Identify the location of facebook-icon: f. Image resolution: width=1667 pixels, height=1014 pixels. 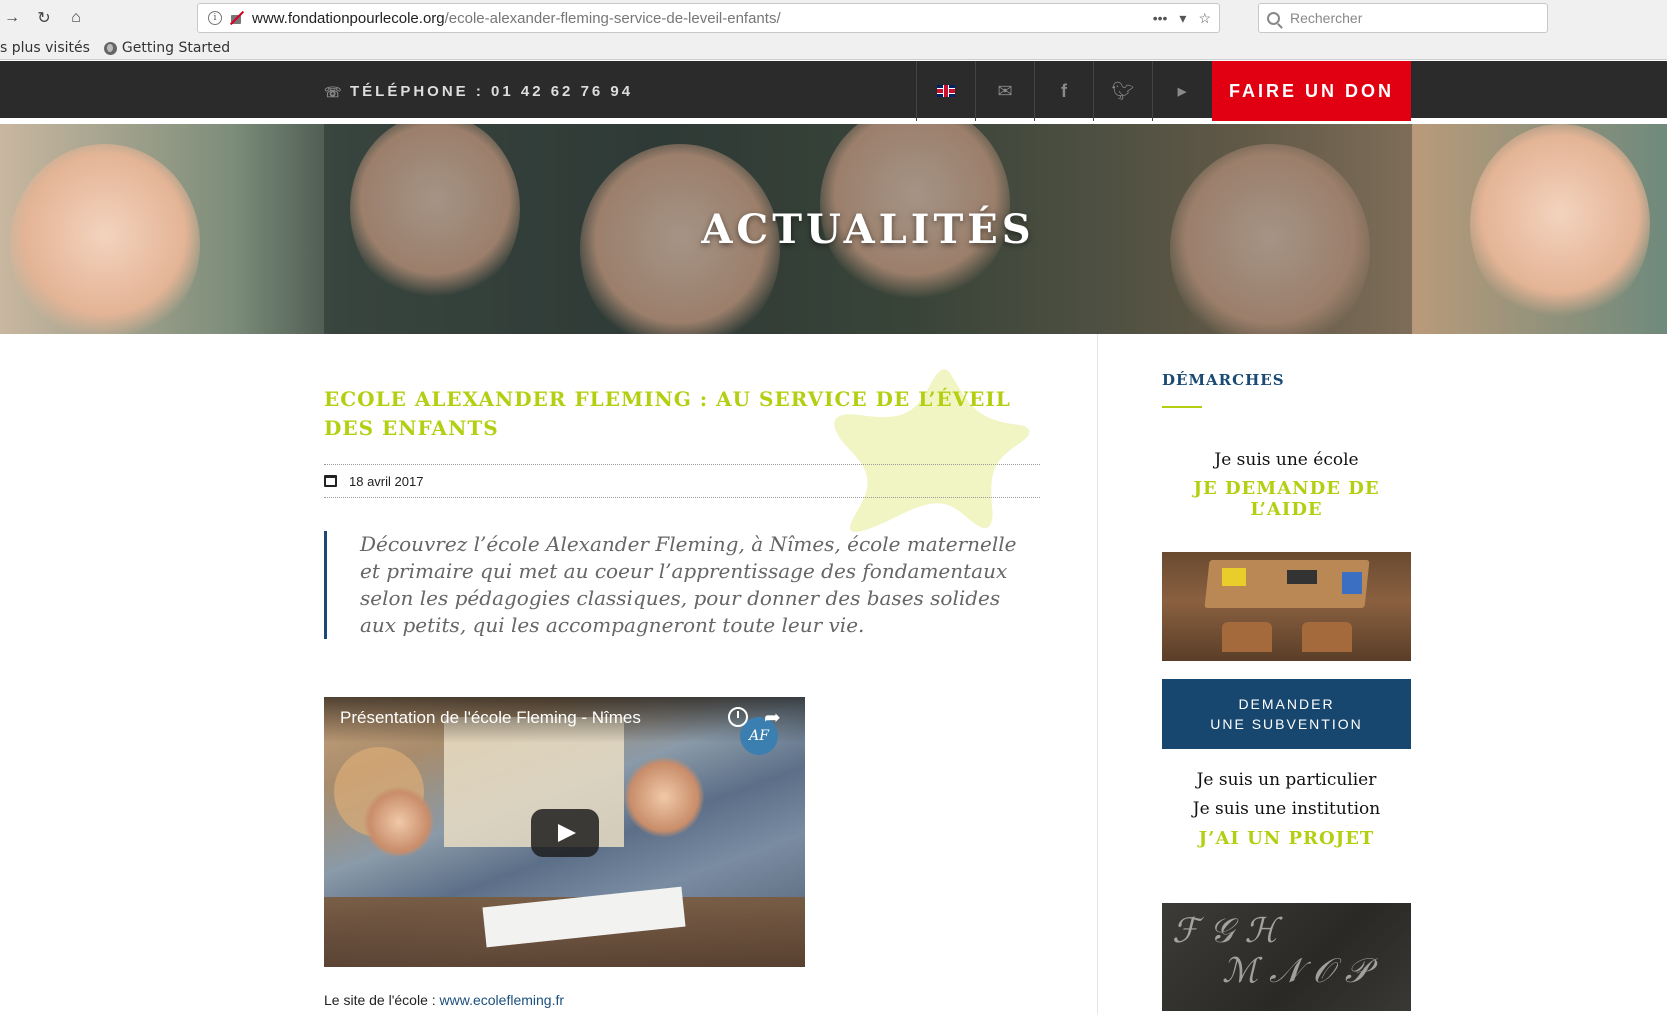
(1064, 90).